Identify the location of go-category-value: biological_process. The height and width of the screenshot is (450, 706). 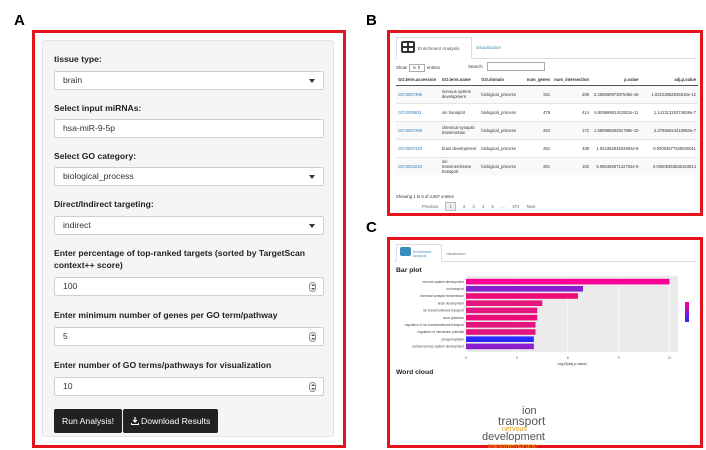
(98, 176).